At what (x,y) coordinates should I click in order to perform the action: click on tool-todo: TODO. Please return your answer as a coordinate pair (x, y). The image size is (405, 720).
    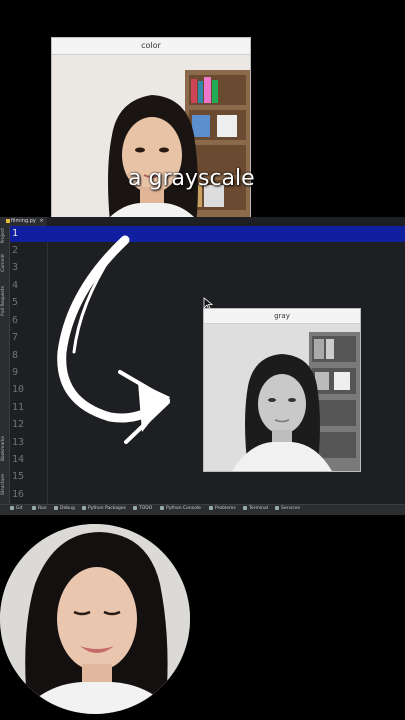
    Looking at the image, I should click on (142, 509).